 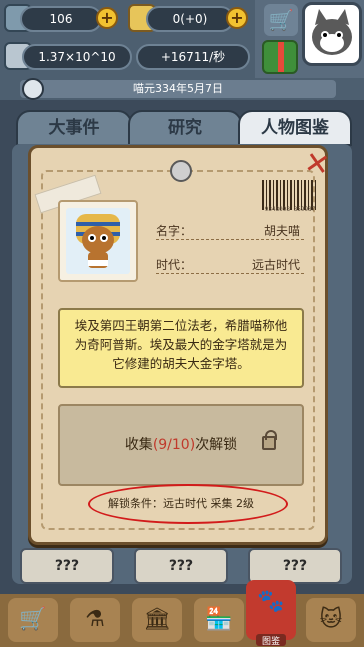 I want to click on gems-counter: 106, so click(x=61, y=19).